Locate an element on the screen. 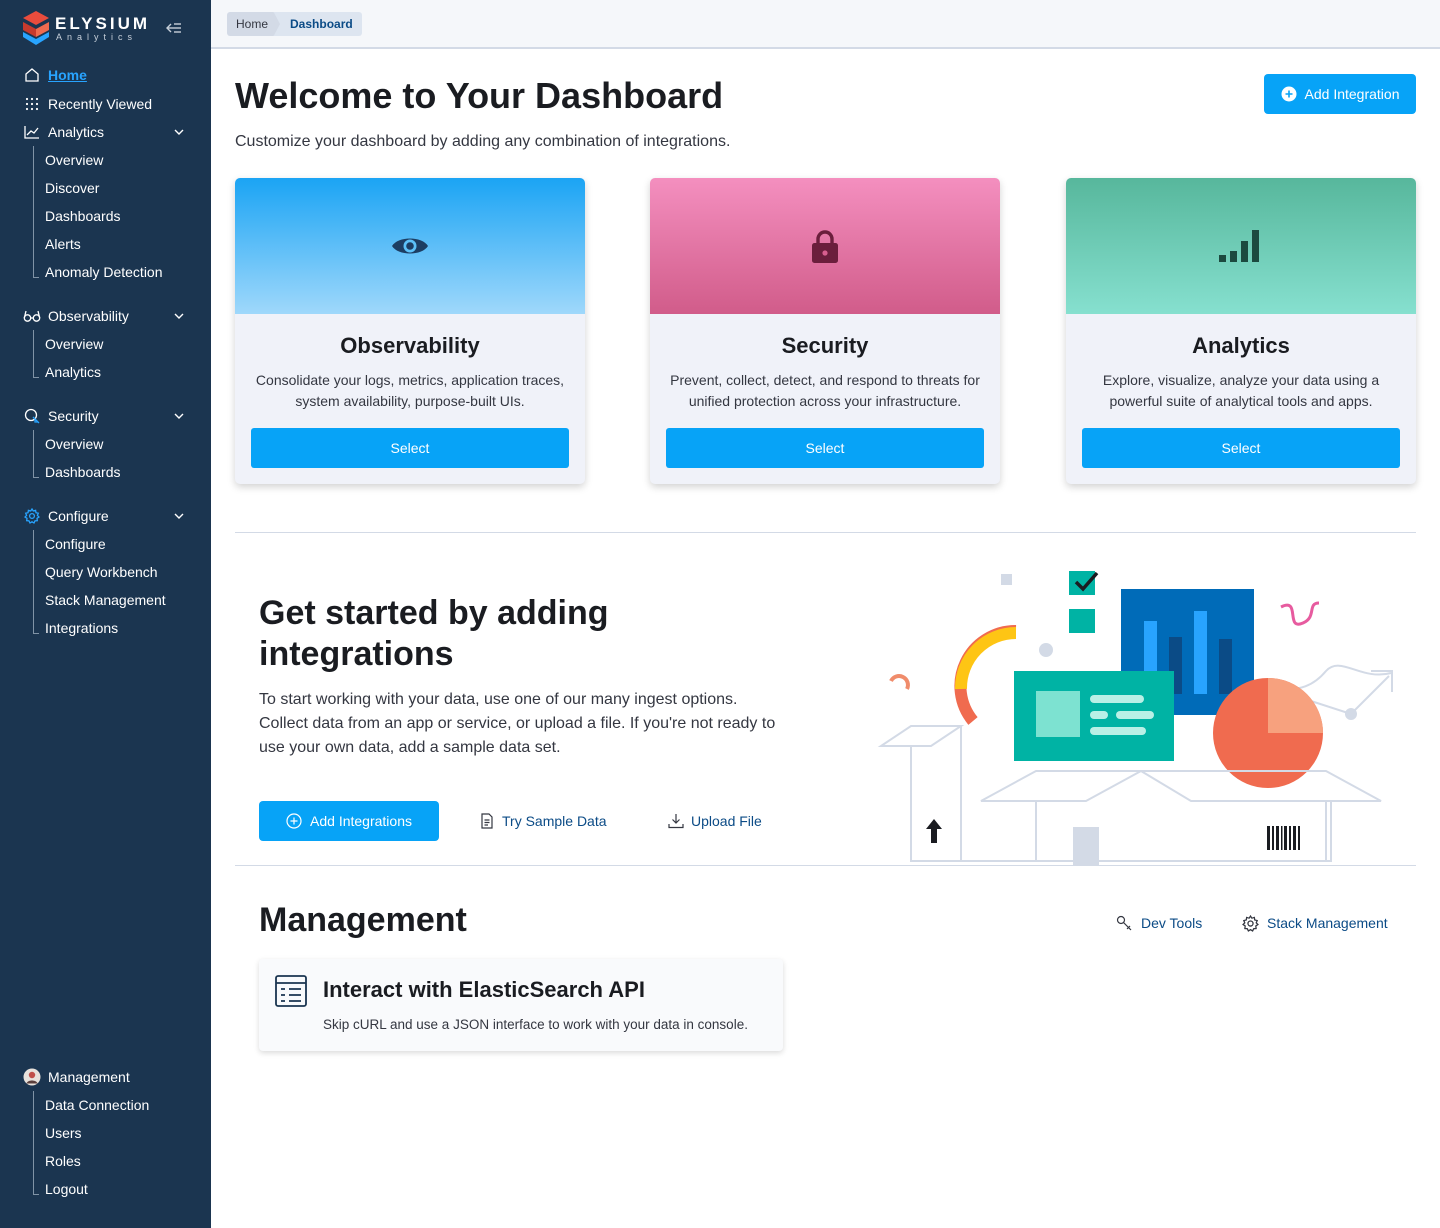 The height and width of the screenshot is (1228, 1440). integrations-illustration is located at coordinates (1135, 718).